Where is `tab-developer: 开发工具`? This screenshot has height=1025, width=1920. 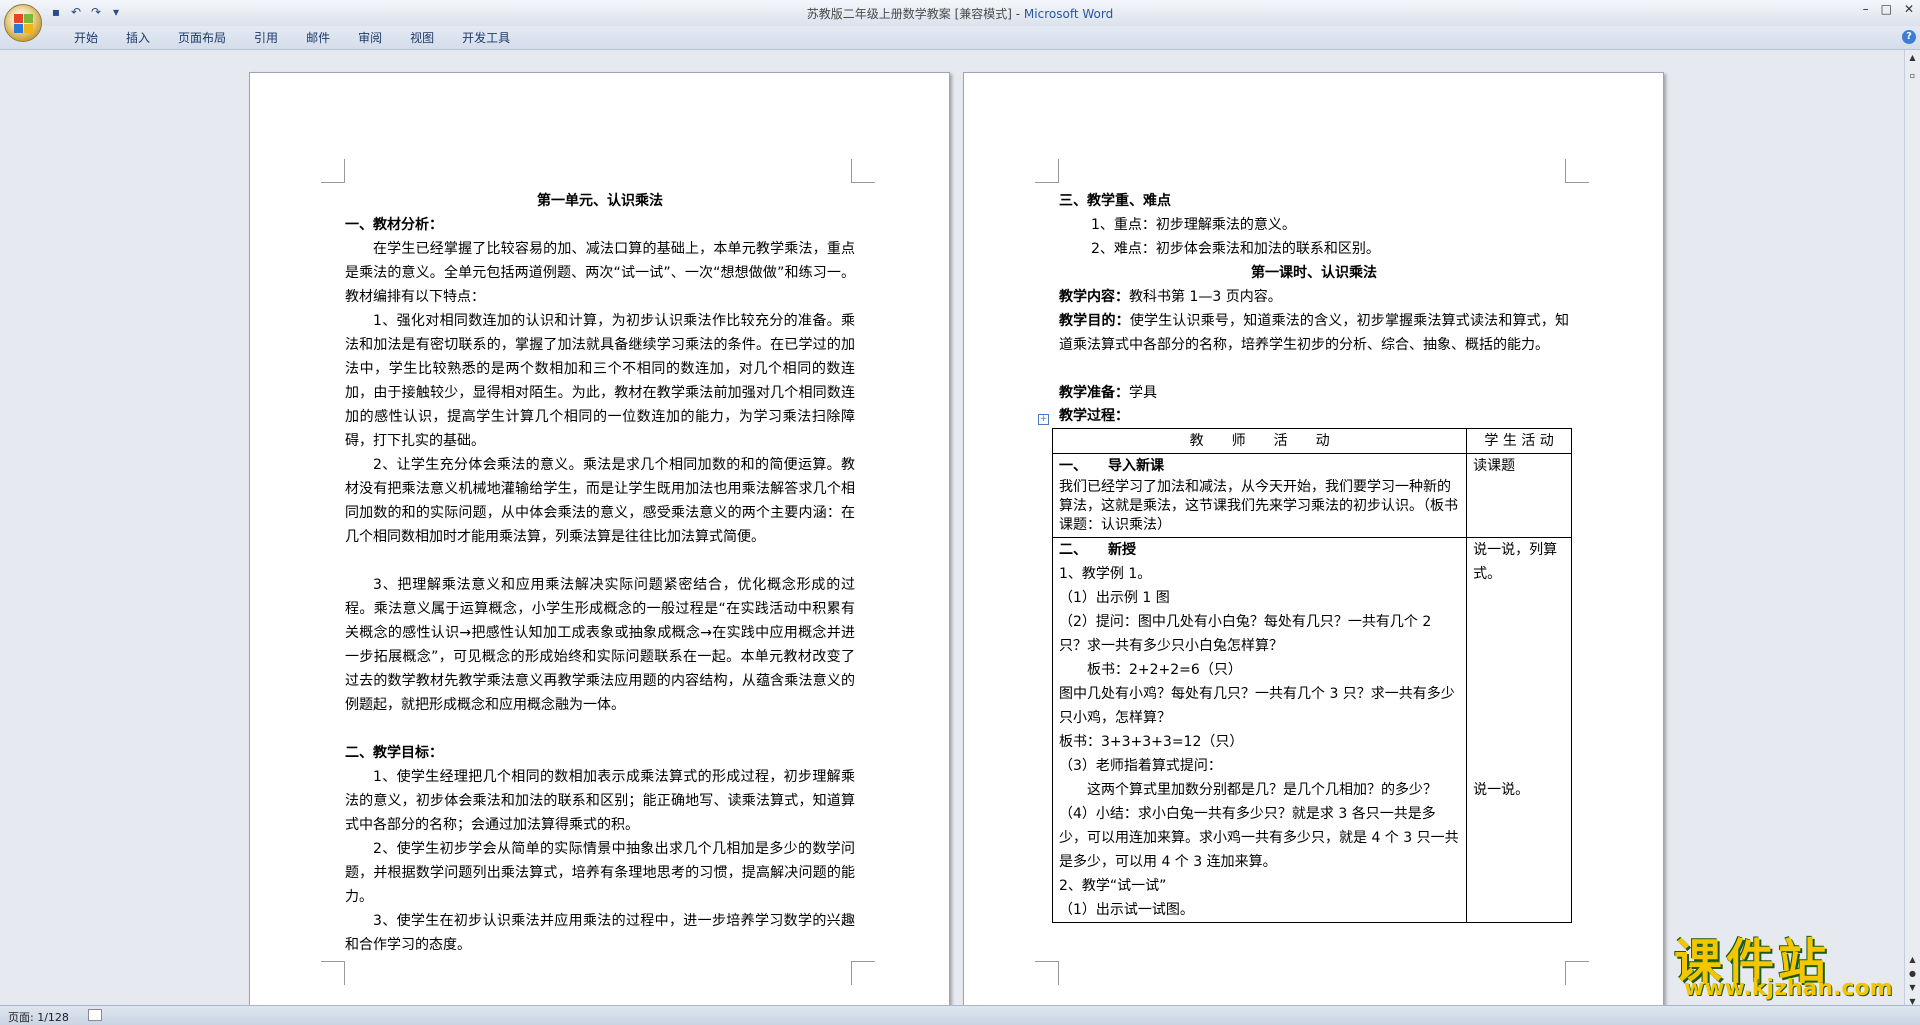
tab-developer: 开发工具 is located at coordinates (486, 38).